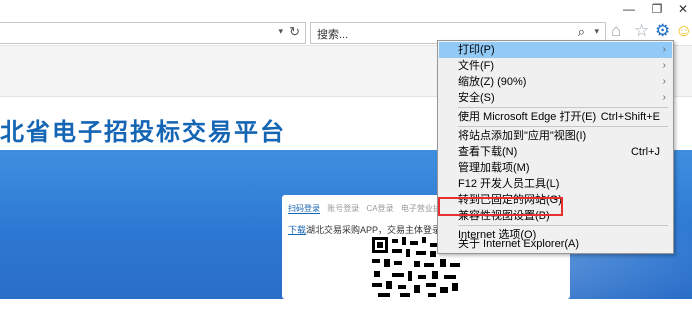 This screenshot has width=692, height=330. What do you see at coordinates (645, 152) in the screenshot?
I see `shortcut-label: Ctrl+J` at bounding box center [645, 152].